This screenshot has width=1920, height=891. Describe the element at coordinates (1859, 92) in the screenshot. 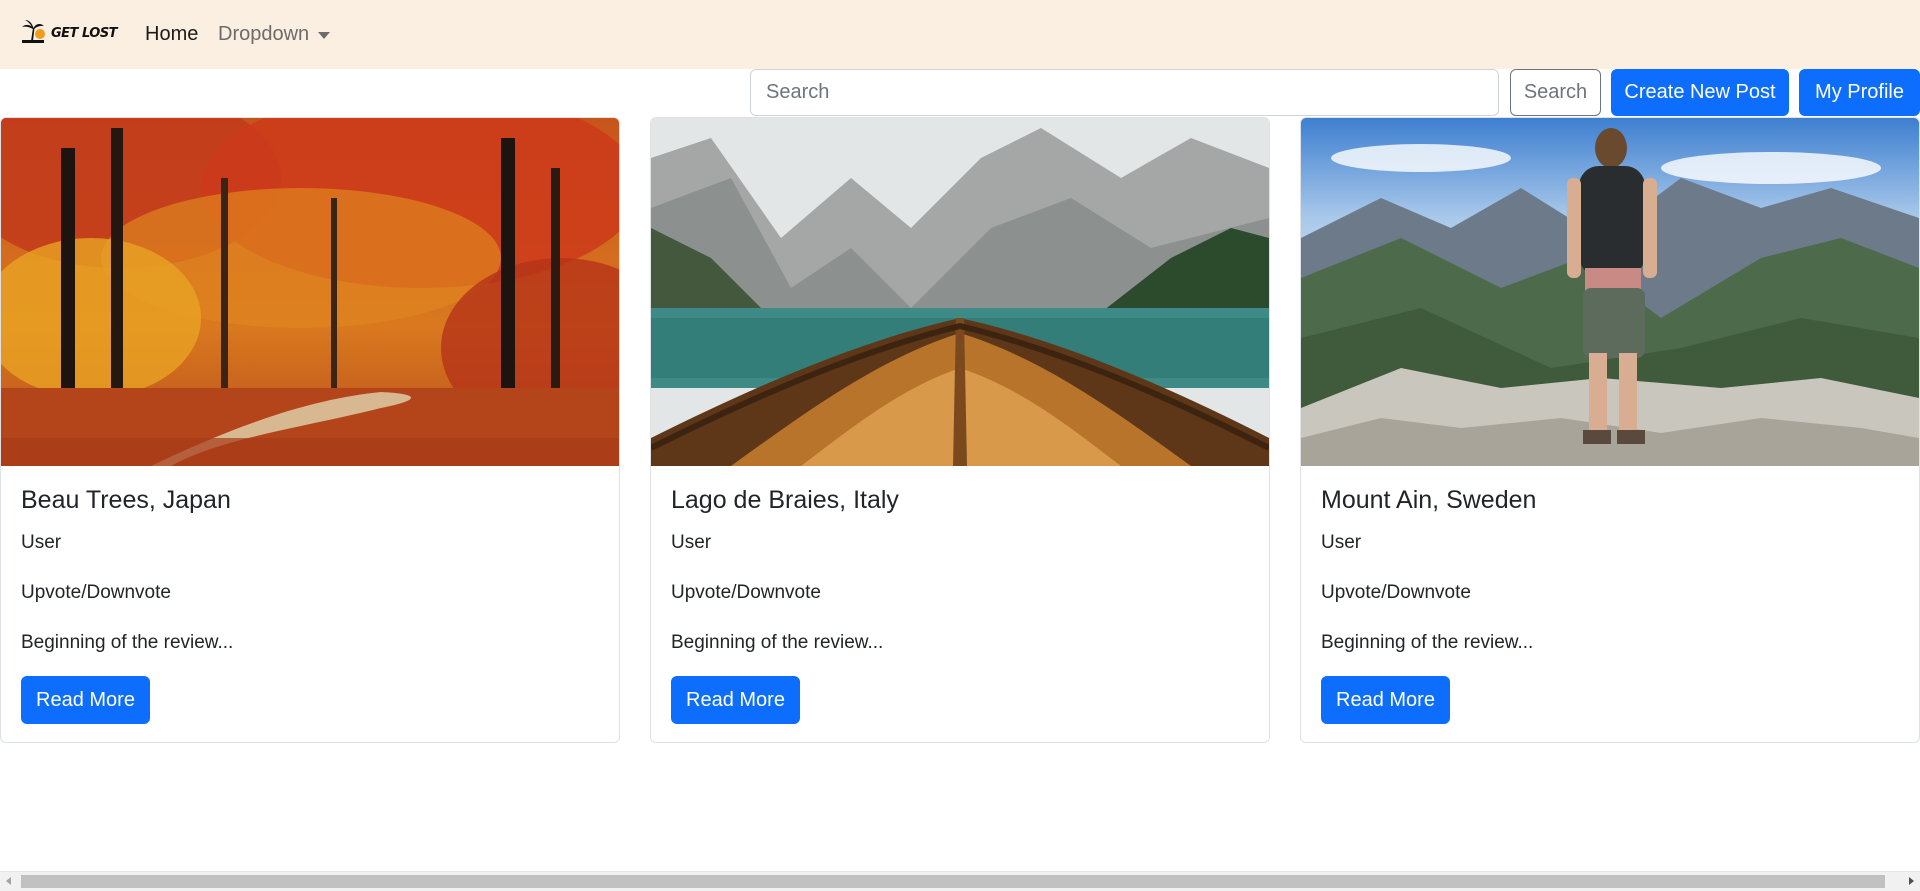

I see `my-profile-button: My Profile` at that location.